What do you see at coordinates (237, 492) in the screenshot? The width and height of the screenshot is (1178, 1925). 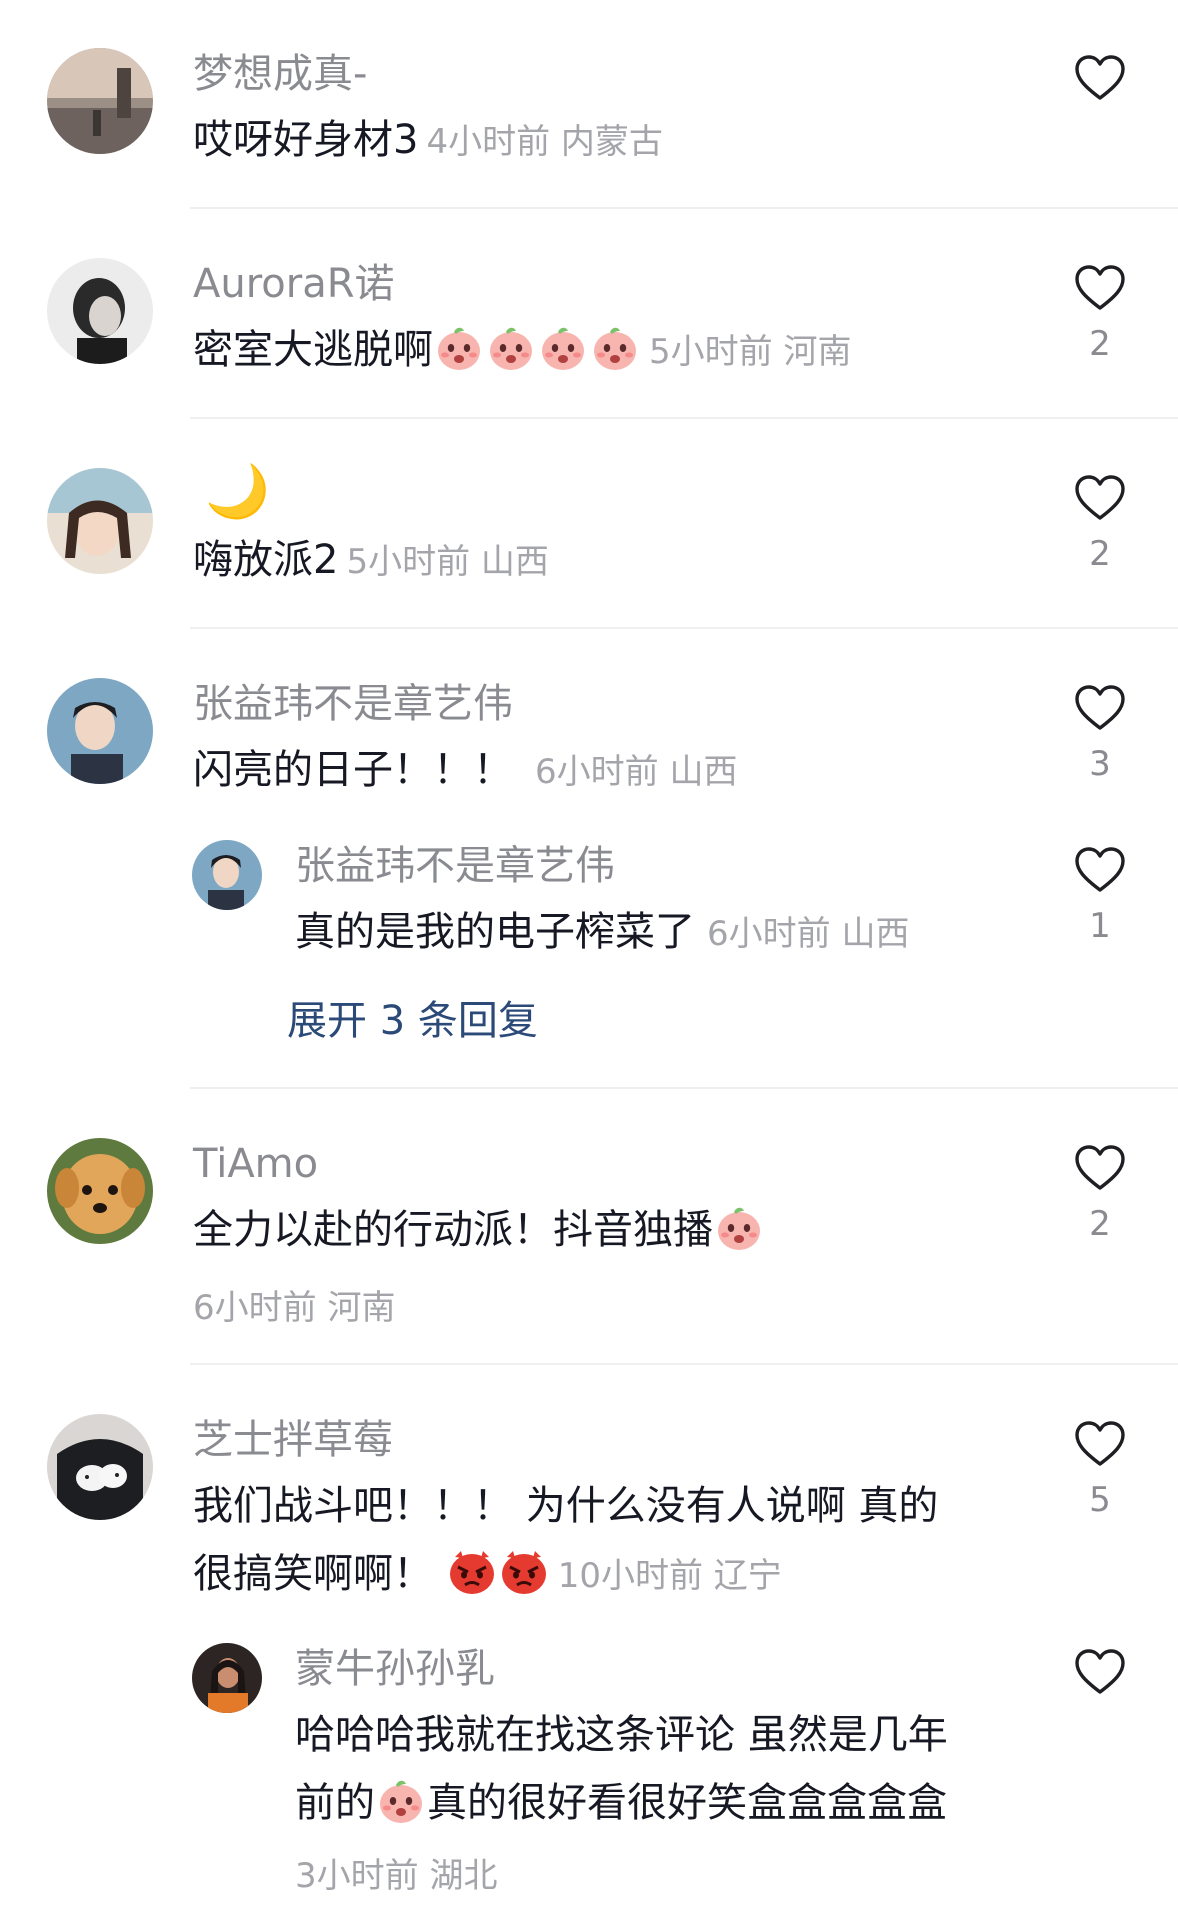 I see `username: 🌙` at bounding box center [237, 492].